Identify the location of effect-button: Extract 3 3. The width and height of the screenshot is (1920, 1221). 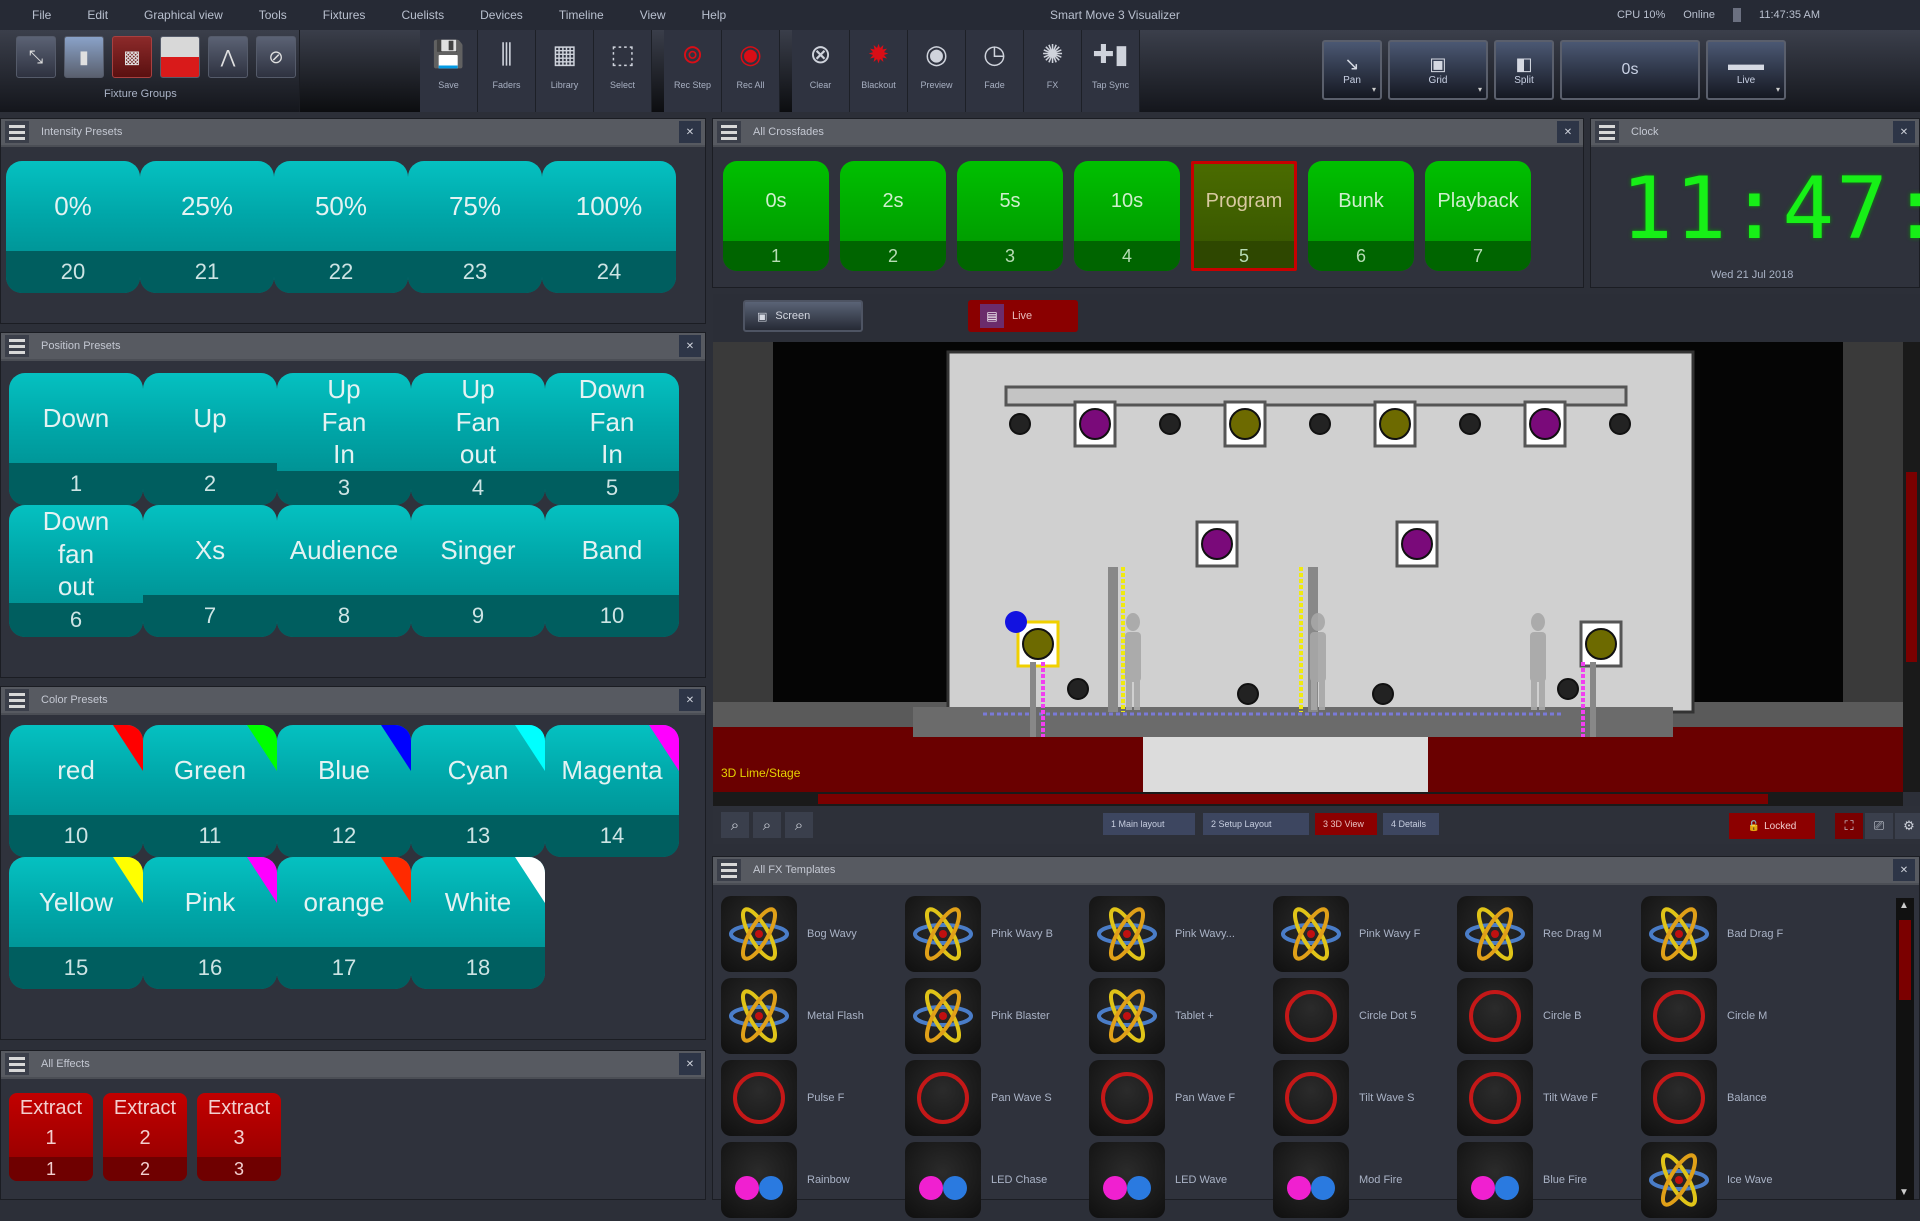
(239, 1137).